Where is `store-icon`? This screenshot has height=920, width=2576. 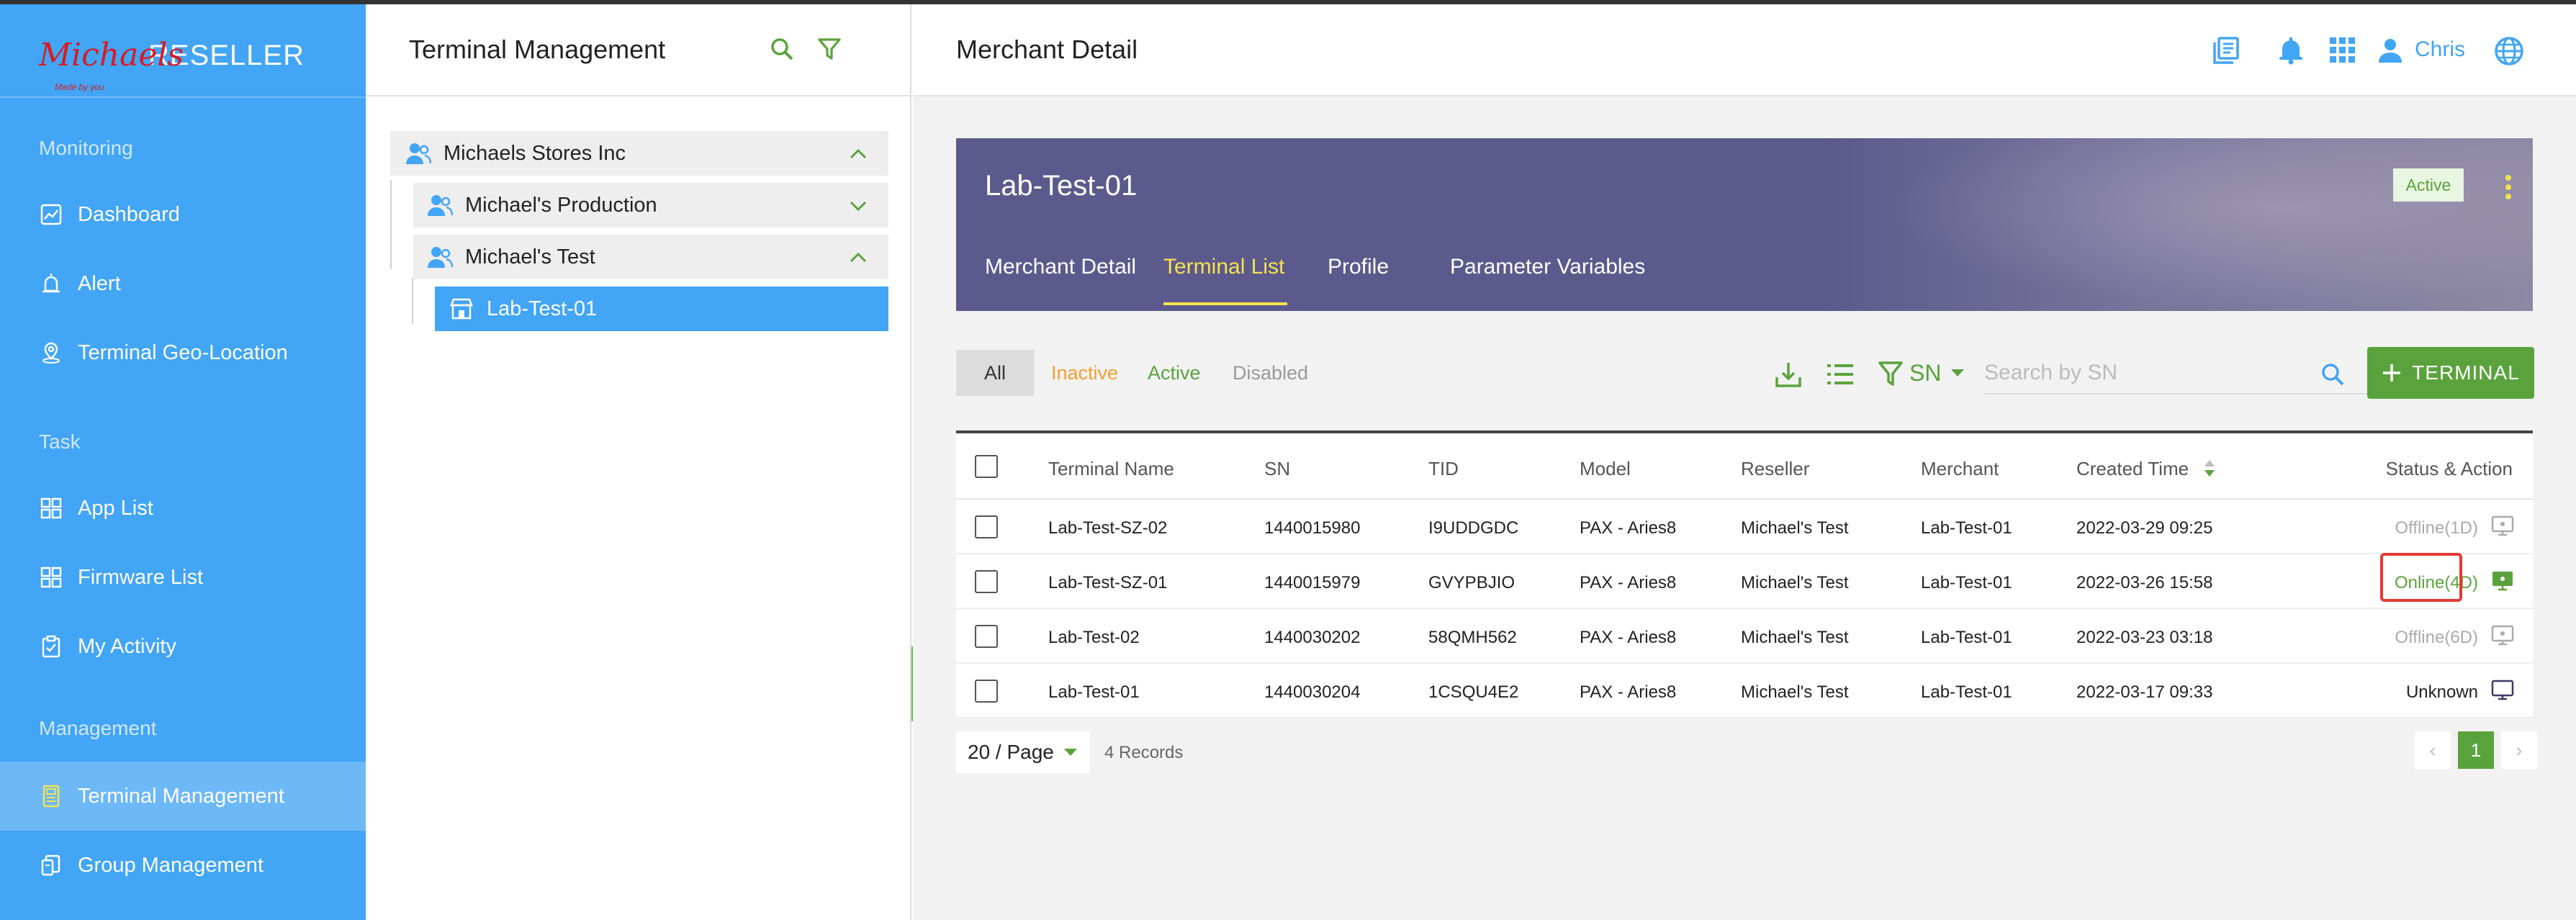
store-icon is located at coordinates (461, 309).